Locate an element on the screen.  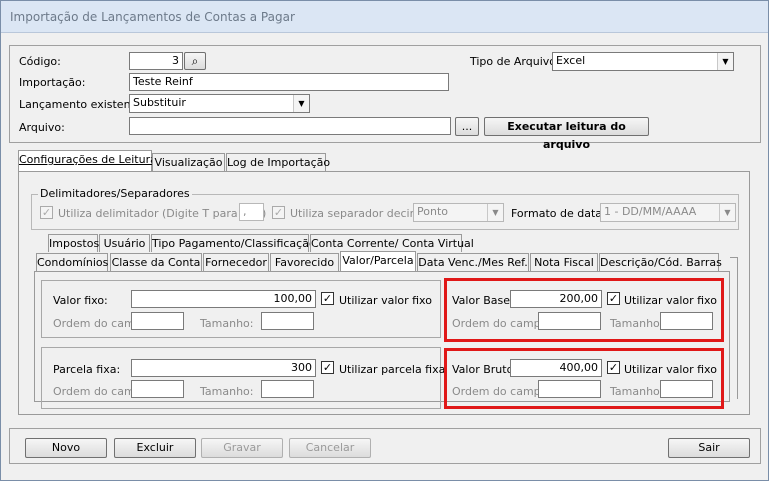
parcela-fixa-label: Parcela fixa: is located at coordinates (87, 369).